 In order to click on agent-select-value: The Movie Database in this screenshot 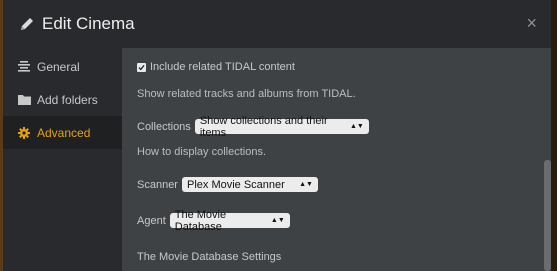, I will do `click(200, 220)`.